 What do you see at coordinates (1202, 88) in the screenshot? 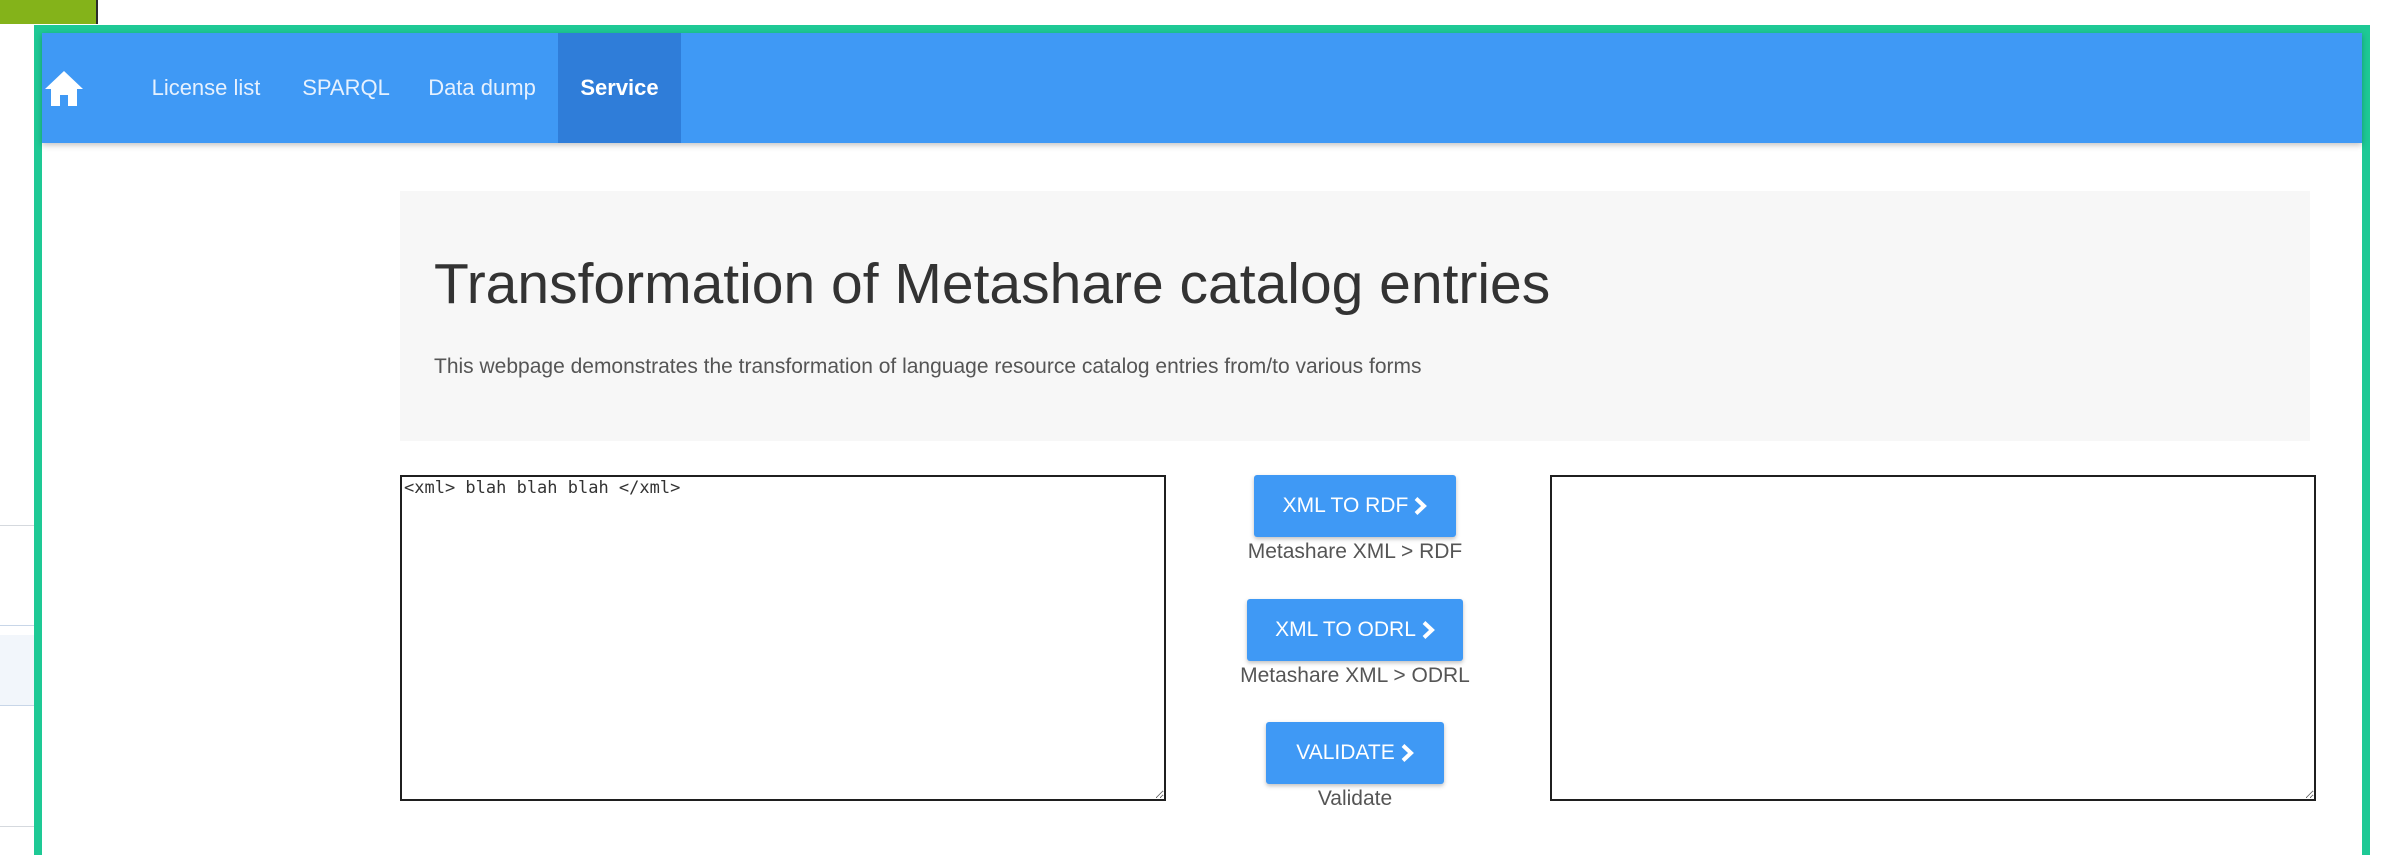
I see `top-navbar: License list SPARQL Data dump Service` at bounding box center [1202, 88].